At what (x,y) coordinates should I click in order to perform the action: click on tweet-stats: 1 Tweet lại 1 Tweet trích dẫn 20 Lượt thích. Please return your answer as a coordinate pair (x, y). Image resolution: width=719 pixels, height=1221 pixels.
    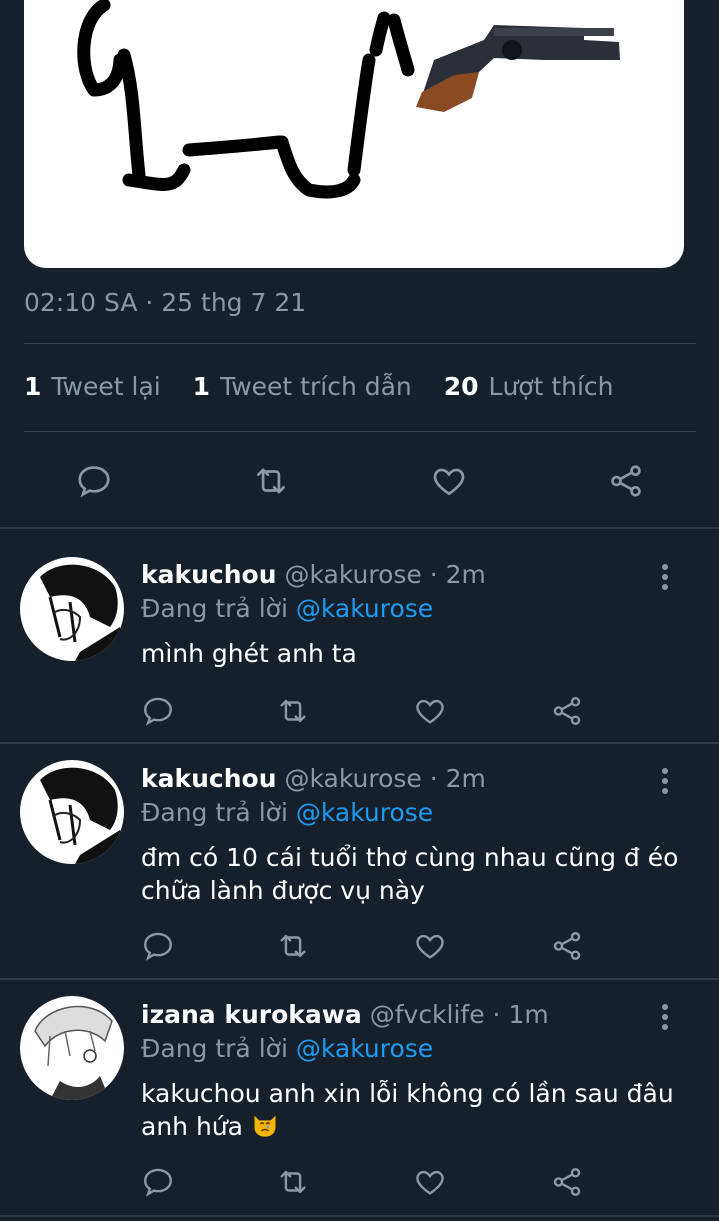
    Looking at the image, I should click on (331, 386).